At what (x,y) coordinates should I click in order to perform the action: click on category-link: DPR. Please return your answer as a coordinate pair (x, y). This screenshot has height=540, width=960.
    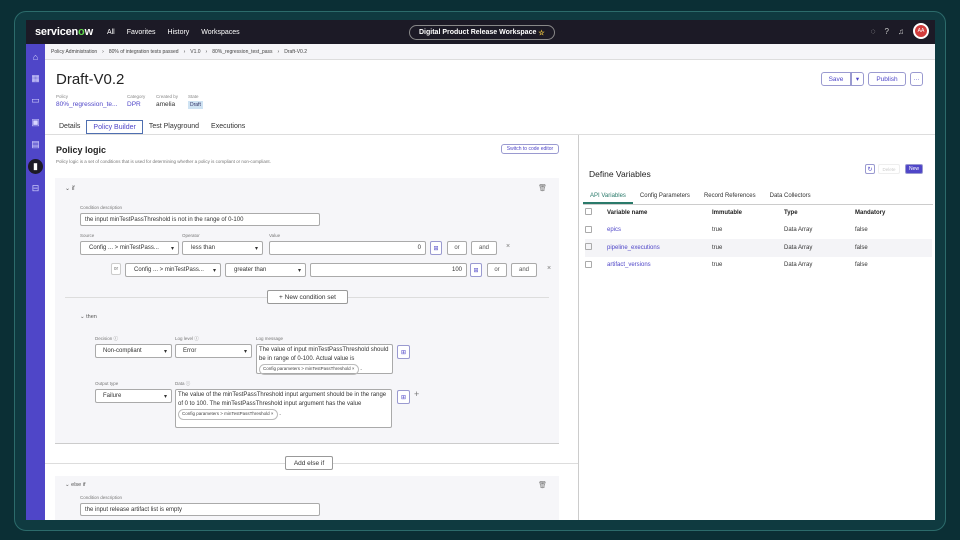
    Looking at the image, I should click on (134, 104).